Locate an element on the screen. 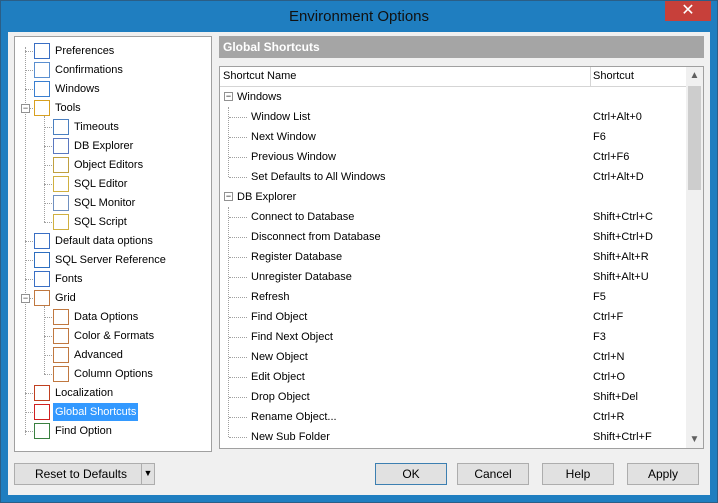  shortcut-keys: Shift+Alt+R is located at coordinates (621, 257).